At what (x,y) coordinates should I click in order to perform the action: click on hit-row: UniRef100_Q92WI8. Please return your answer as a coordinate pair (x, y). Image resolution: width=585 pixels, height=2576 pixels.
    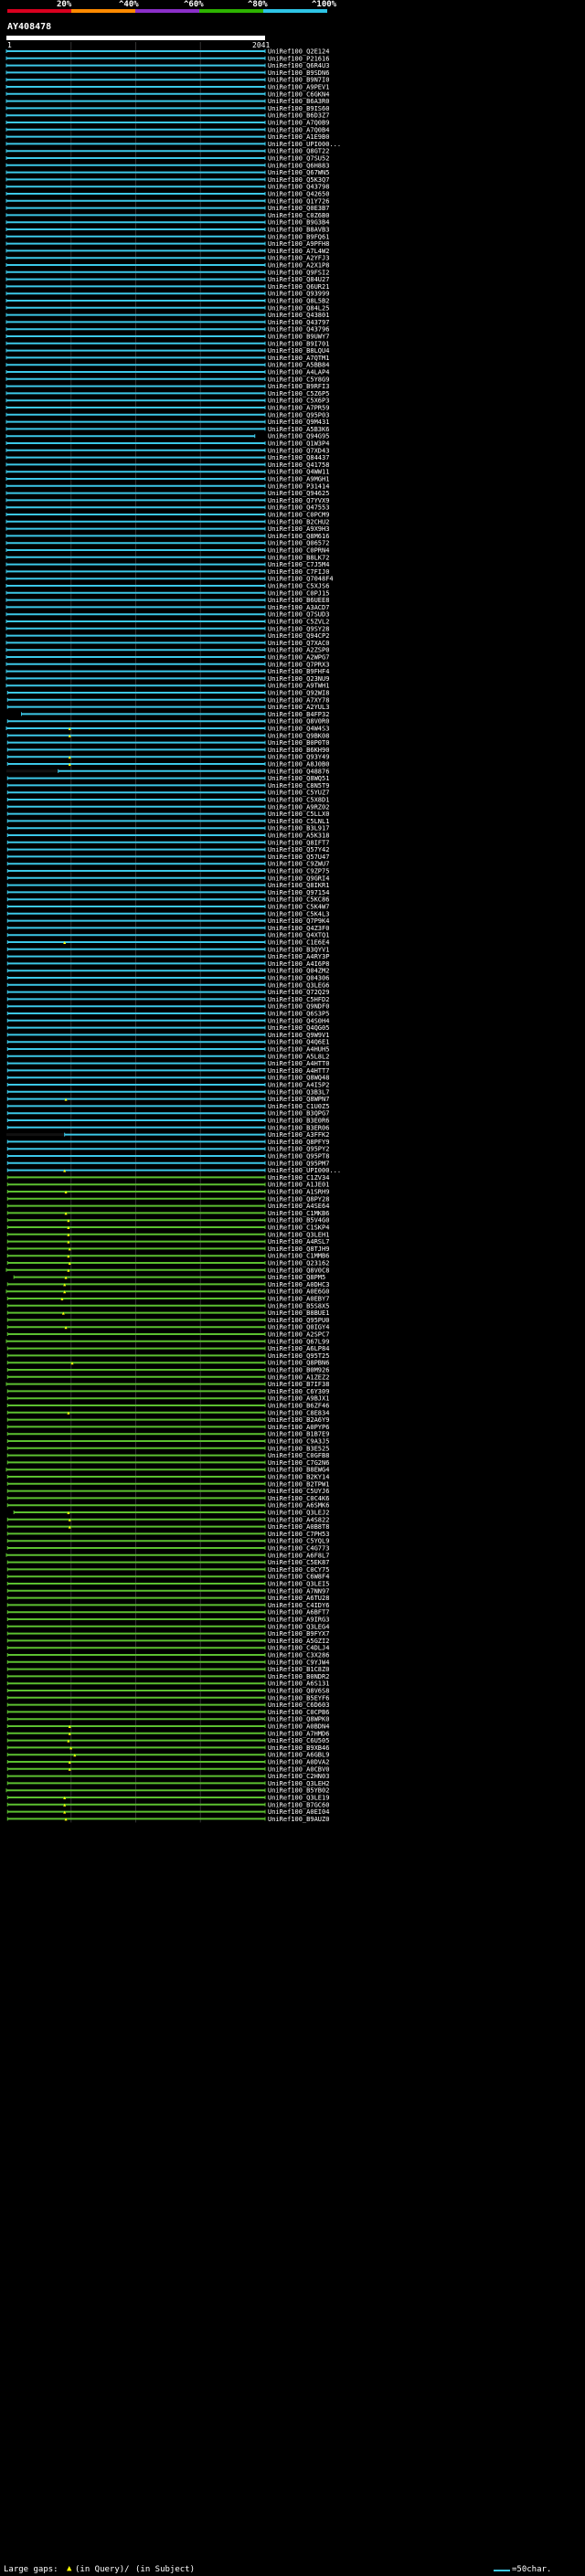
    Looking at the image, I should click on (168, 693).